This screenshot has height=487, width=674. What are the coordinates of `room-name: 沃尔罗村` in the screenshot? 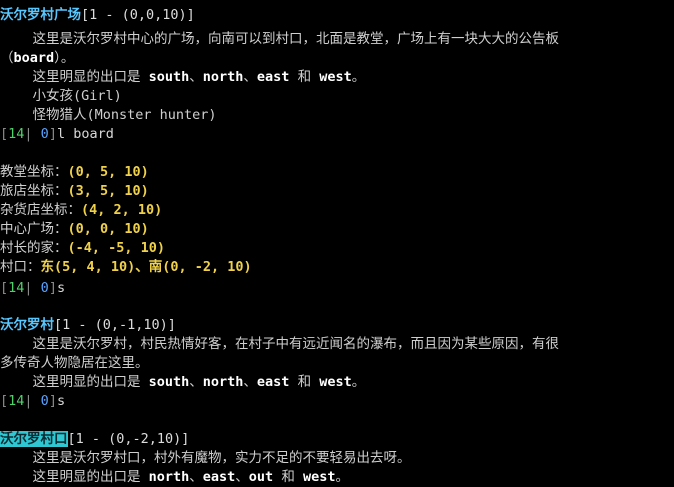 It's located at (27, 325).